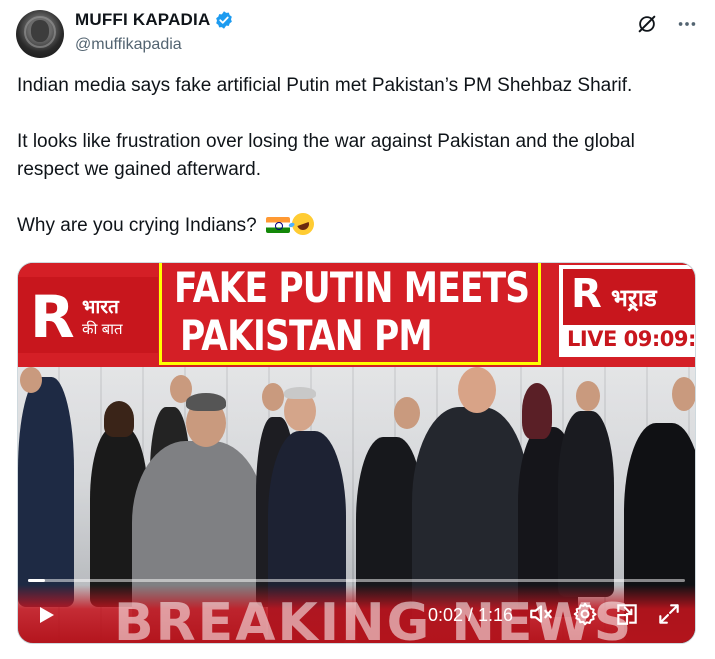 This screenshot has width=715, height=659. Describe the element at coordinates (350, 314) in the screenshot. I see `headline-highlight-box` at that location.